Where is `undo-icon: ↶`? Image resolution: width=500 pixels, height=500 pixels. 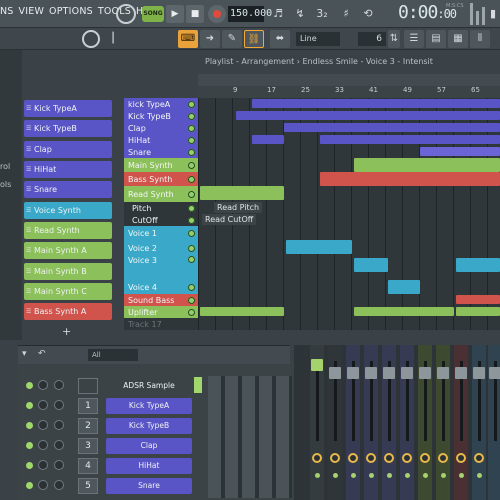
undo-icon: ↶ is located at coordinates (42, 354).